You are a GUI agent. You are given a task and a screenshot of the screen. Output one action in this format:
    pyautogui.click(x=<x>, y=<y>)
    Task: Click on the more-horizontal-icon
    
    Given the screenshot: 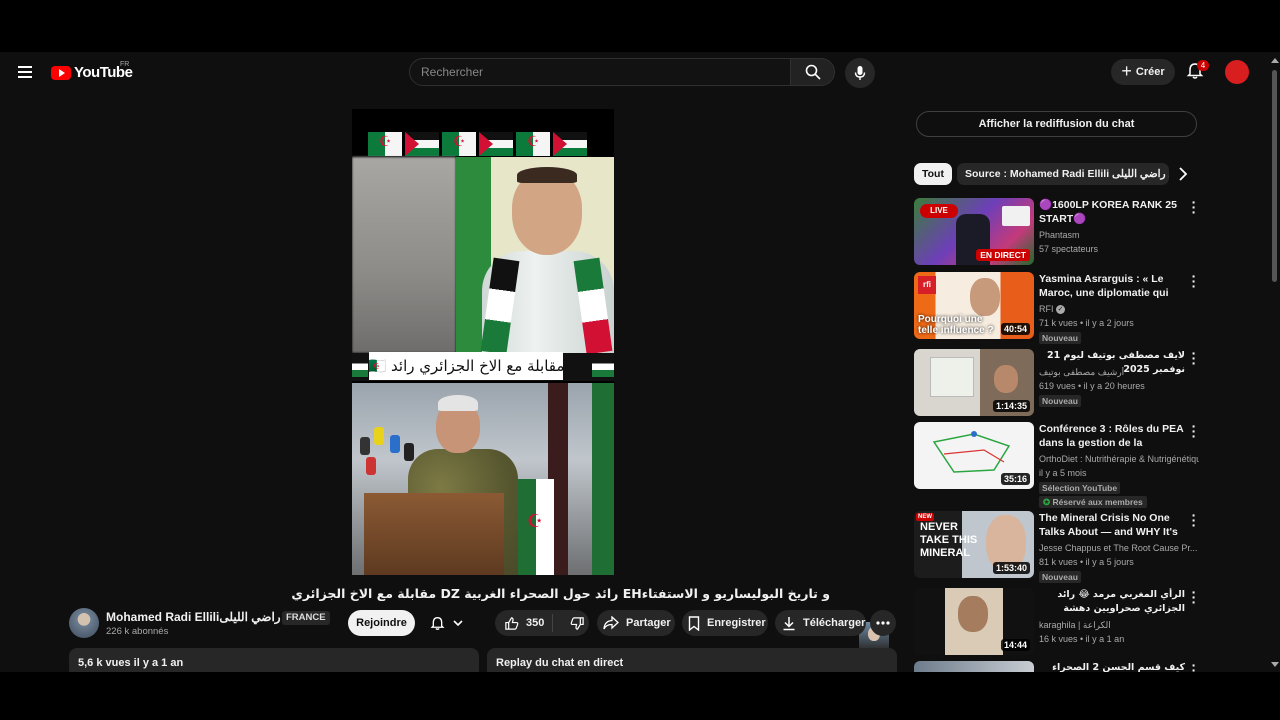 What is the action you would take?
    pyautogui.click(x=883, y=623)
    